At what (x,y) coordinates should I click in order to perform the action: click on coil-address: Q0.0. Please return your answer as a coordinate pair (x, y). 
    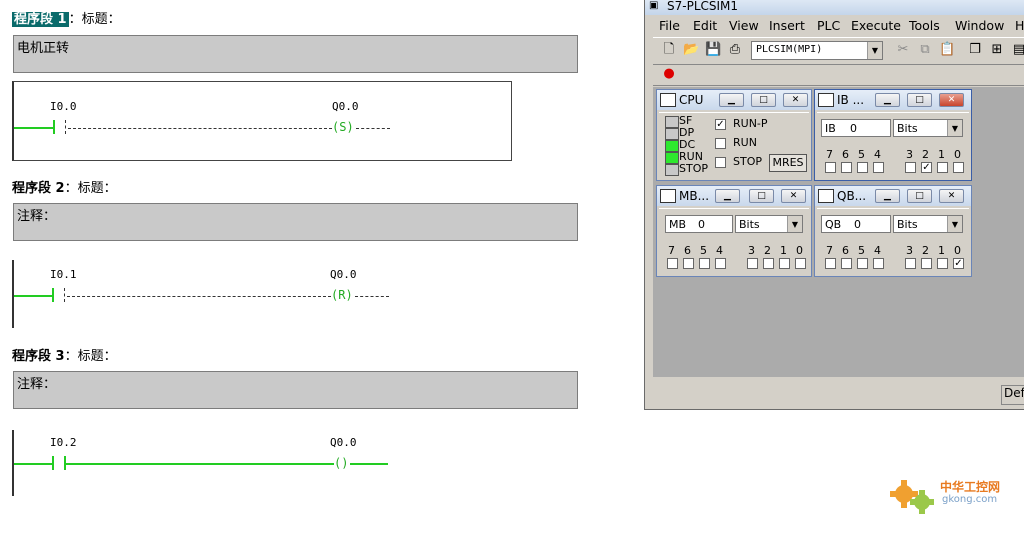
    Looking at the image, I should click on (343, 274).